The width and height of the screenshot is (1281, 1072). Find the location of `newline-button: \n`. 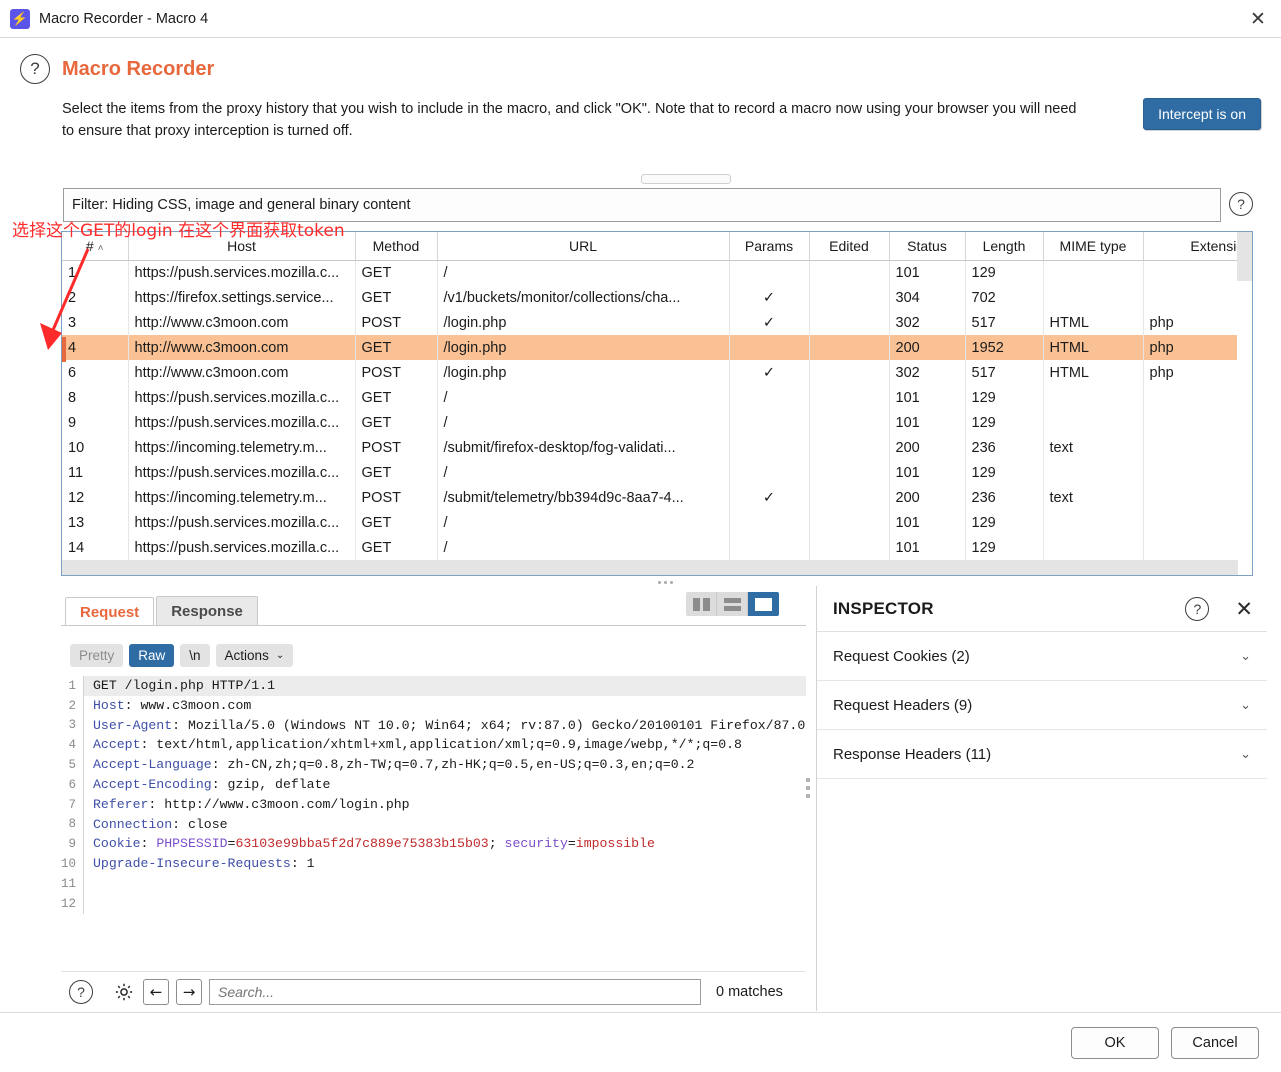

newline-button: \n is located at coordinates (195, 655).